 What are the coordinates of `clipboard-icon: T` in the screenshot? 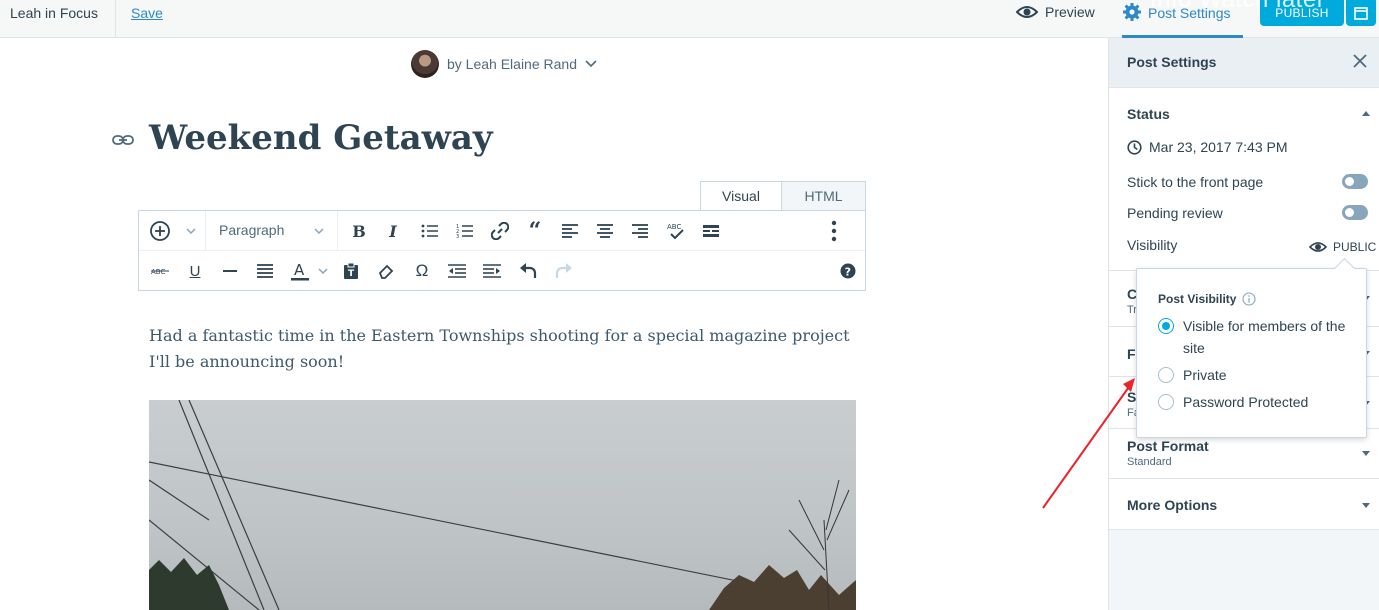 It's located at (351, 270).